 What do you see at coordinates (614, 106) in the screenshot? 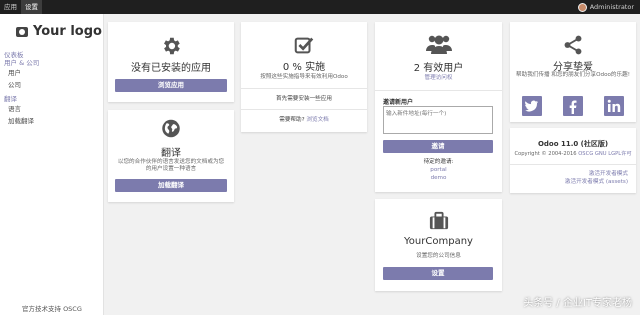
I see `linkedin-icon` at bounding box center [614, 106].